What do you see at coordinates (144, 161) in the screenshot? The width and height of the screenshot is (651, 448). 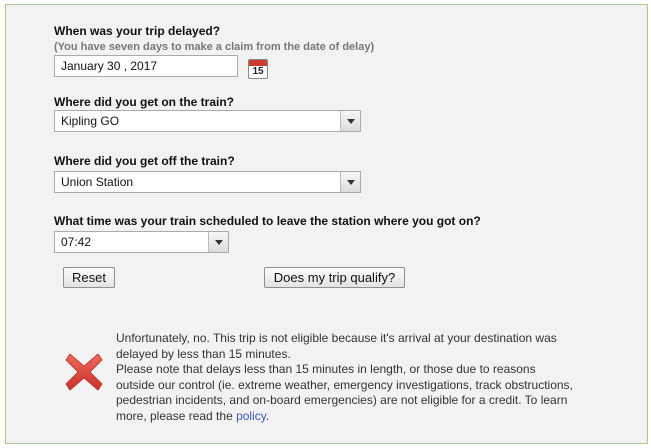 I see `destination-question: Where did you get off the train?` at bounding box center [144, 161].